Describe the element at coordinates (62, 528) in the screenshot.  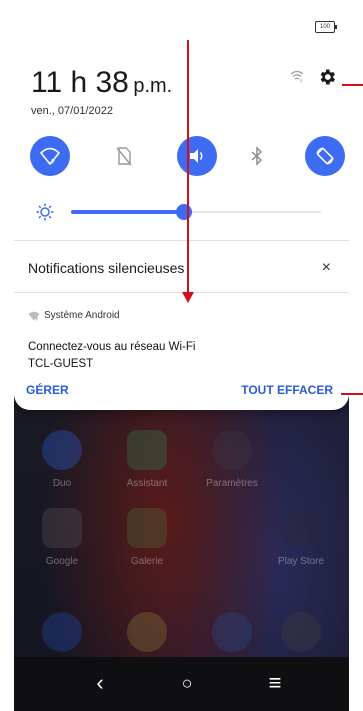
I see `google-folder-icon` at that location.